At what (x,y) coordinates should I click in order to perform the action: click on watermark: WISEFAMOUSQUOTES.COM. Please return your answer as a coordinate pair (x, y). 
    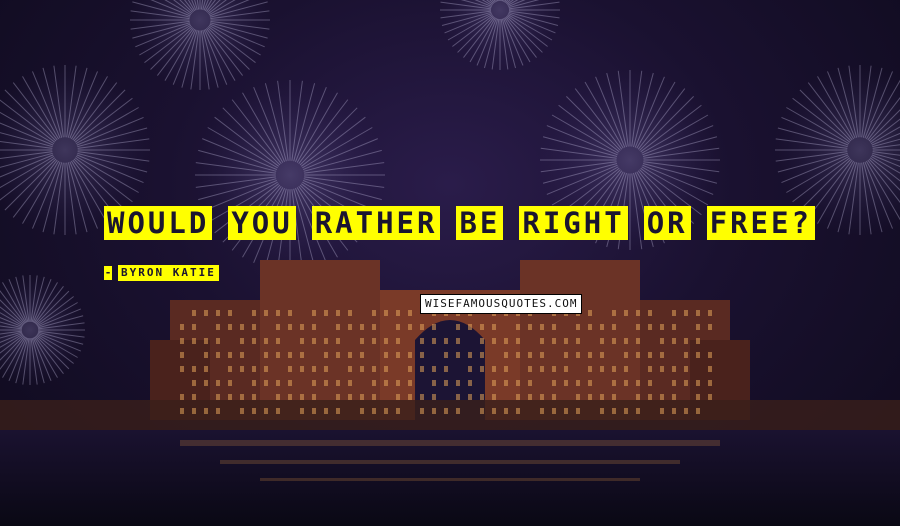
    Looking at the image, I should click on (501, 304).